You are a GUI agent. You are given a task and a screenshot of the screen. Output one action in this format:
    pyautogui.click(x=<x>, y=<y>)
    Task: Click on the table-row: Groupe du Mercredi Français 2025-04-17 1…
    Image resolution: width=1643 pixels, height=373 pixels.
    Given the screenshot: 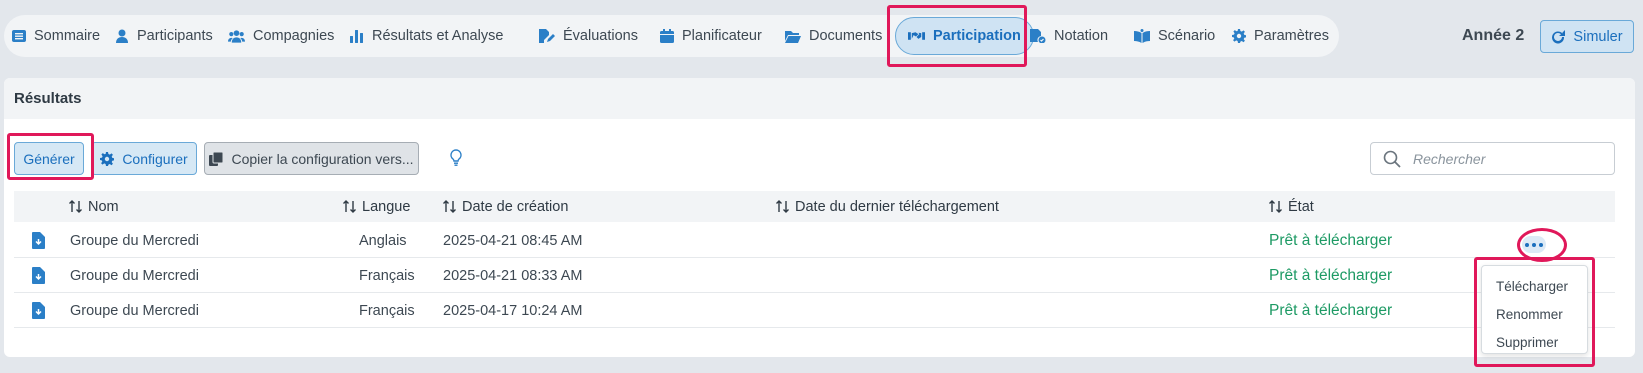 What is the action you would take?
    pyautogui.click(x=814, y=310)
    